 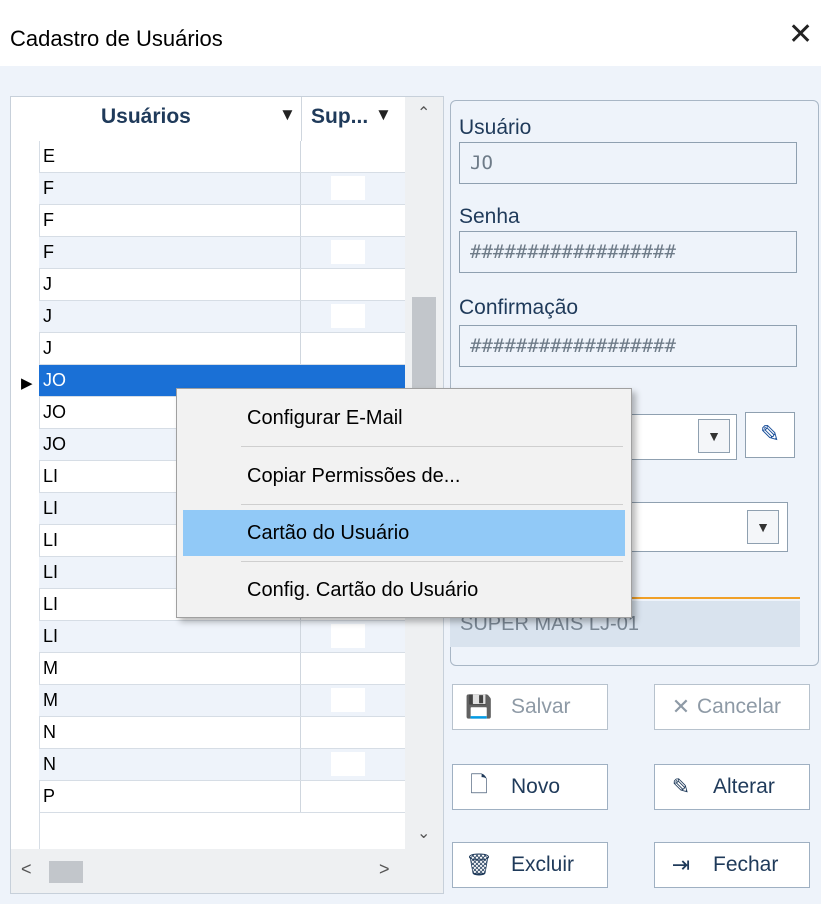 I want to click on exit-door-icon: ⇥, so click(x=681, y=864).